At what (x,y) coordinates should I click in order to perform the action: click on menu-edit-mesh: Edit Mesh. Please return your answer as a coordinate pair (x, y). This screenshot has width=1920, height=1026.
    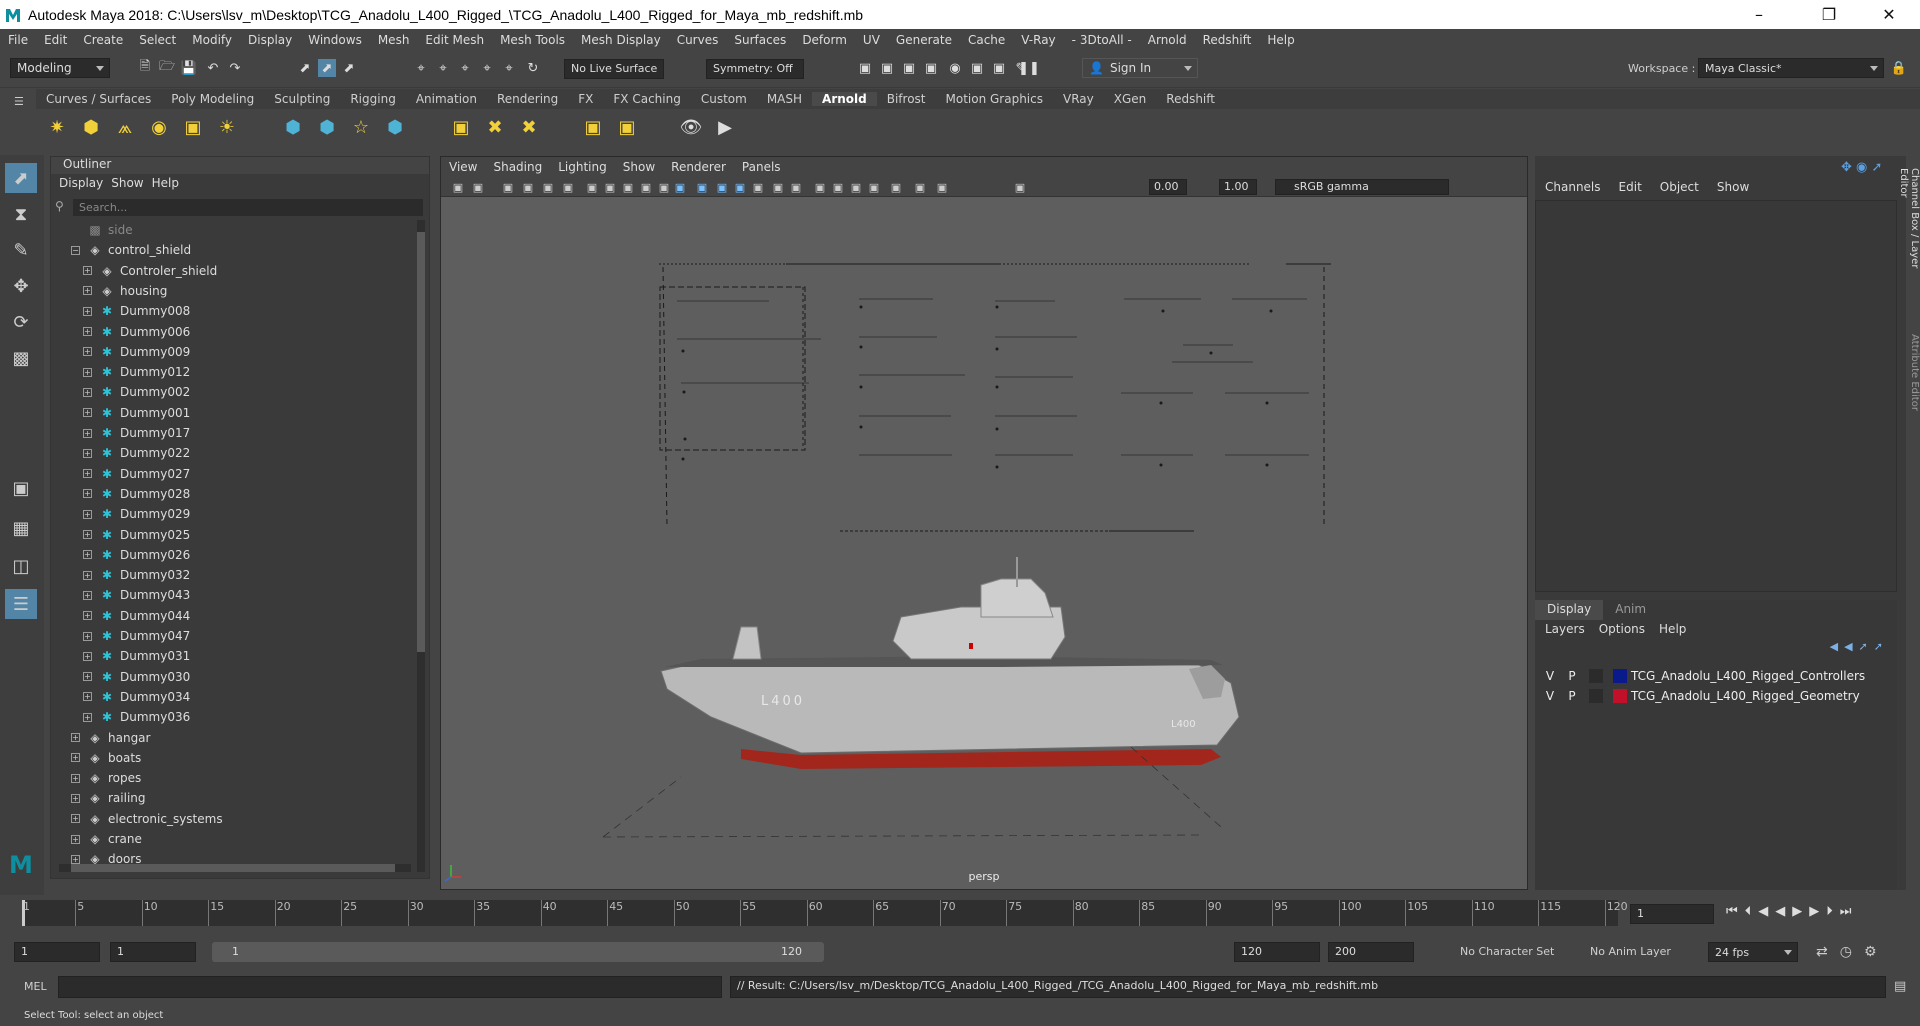
    Looking at the image, I should click on (454, 40).